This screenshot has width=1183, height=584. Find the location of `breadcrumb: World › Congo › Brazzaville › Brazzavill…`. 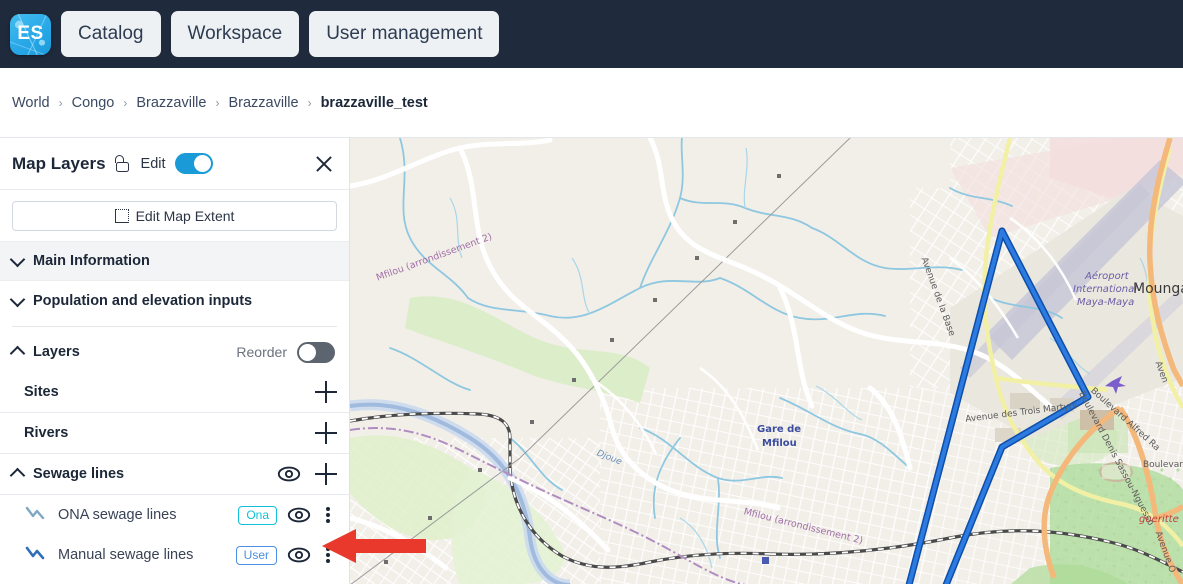

breadcrumb: World › Congo › Brazzaville › Brazzavill… is located at coordinates (591, 102).